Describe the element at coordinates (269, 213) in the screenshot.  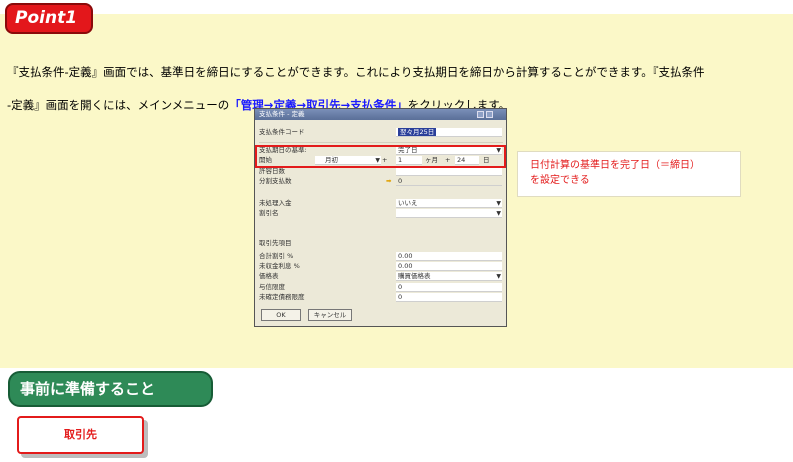
I see `discount-label: 割引名` at that location.